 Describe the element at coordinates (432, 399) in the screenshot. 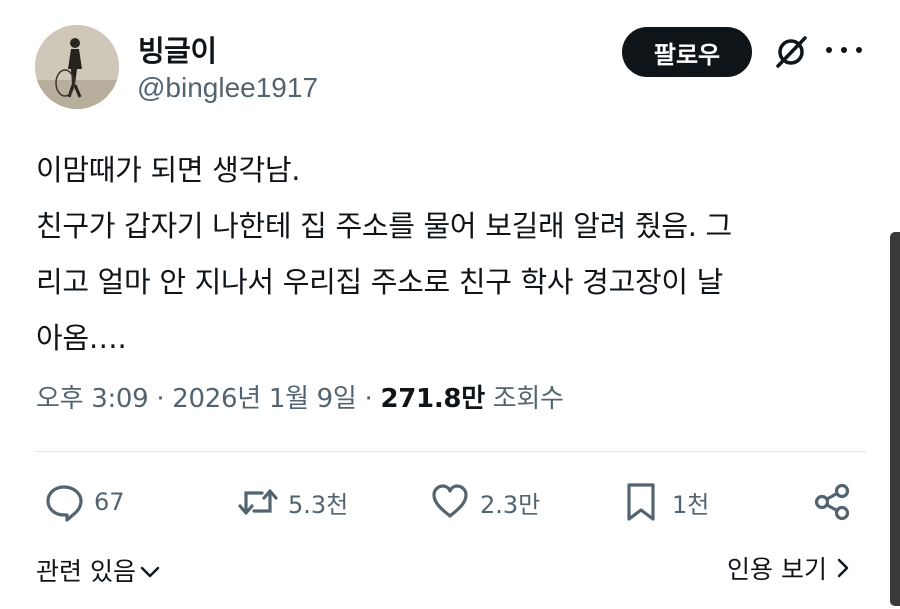

I see `views-count: 271.8만` at that location.